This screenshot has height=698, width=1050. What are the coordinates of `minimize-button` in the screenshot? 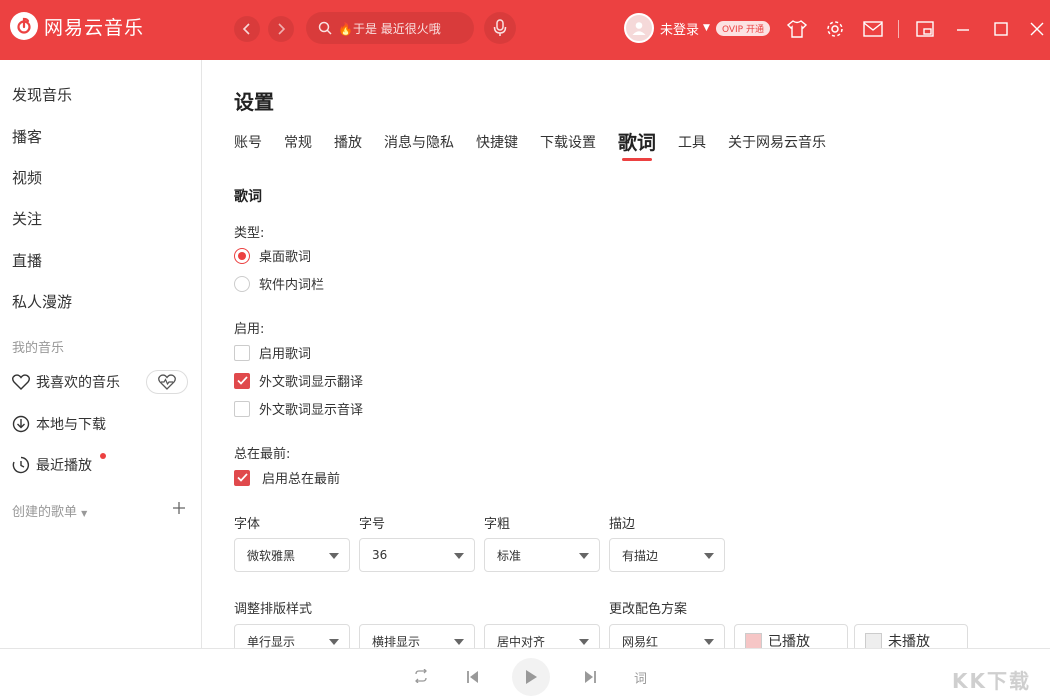 It's located at (963, 29).